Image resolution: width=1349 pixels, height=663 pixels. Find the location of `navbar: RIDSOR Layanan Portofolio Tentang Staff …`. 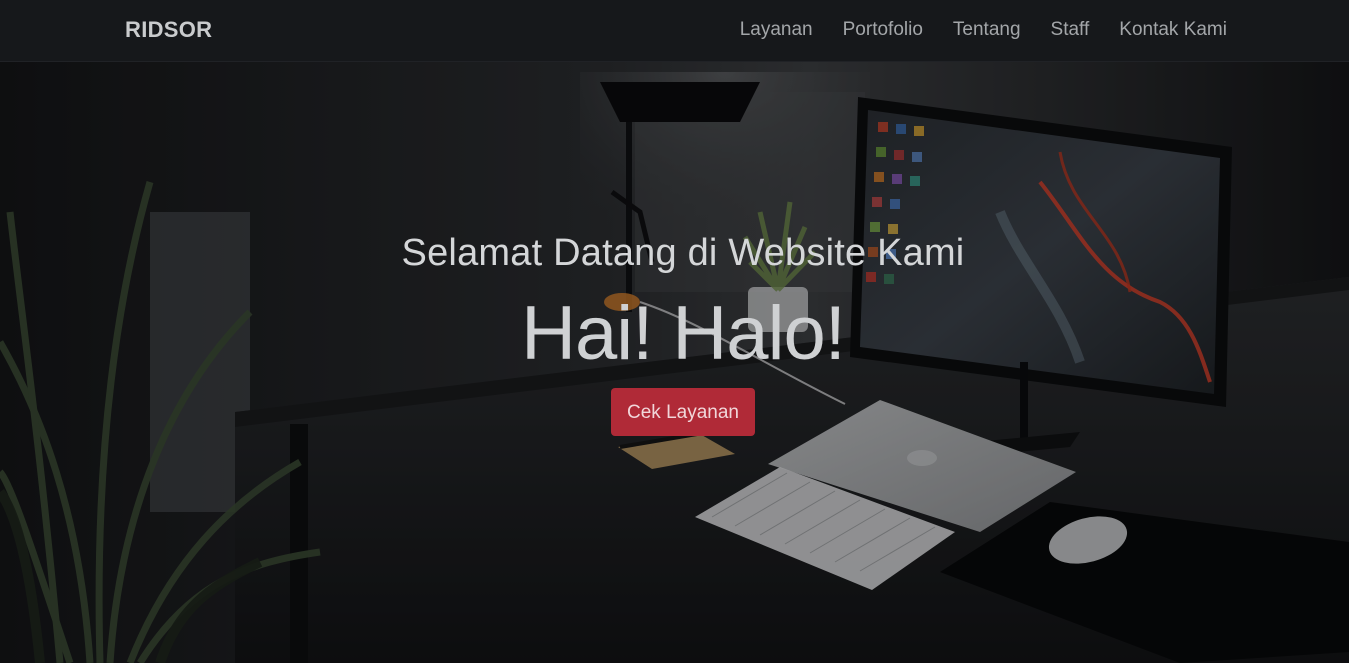

navbar: RIDSOR Layanan Portofolio Tentang Staff … is located at coordinates (674, 31).